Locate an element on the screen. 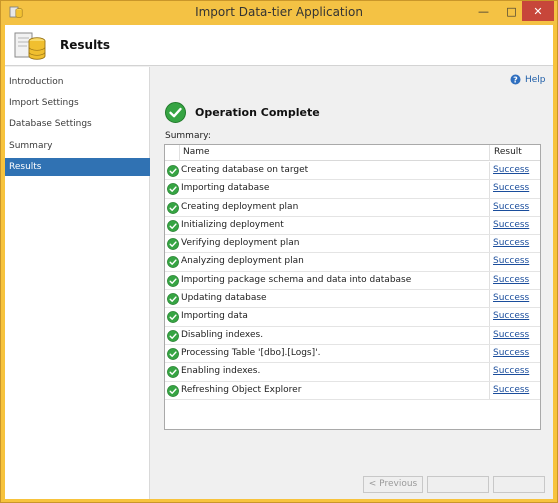 Image resolution: width=558 pixels, height=503 pixels. table-row: Creating deployment plan Success is located at coordinates (352, 207).